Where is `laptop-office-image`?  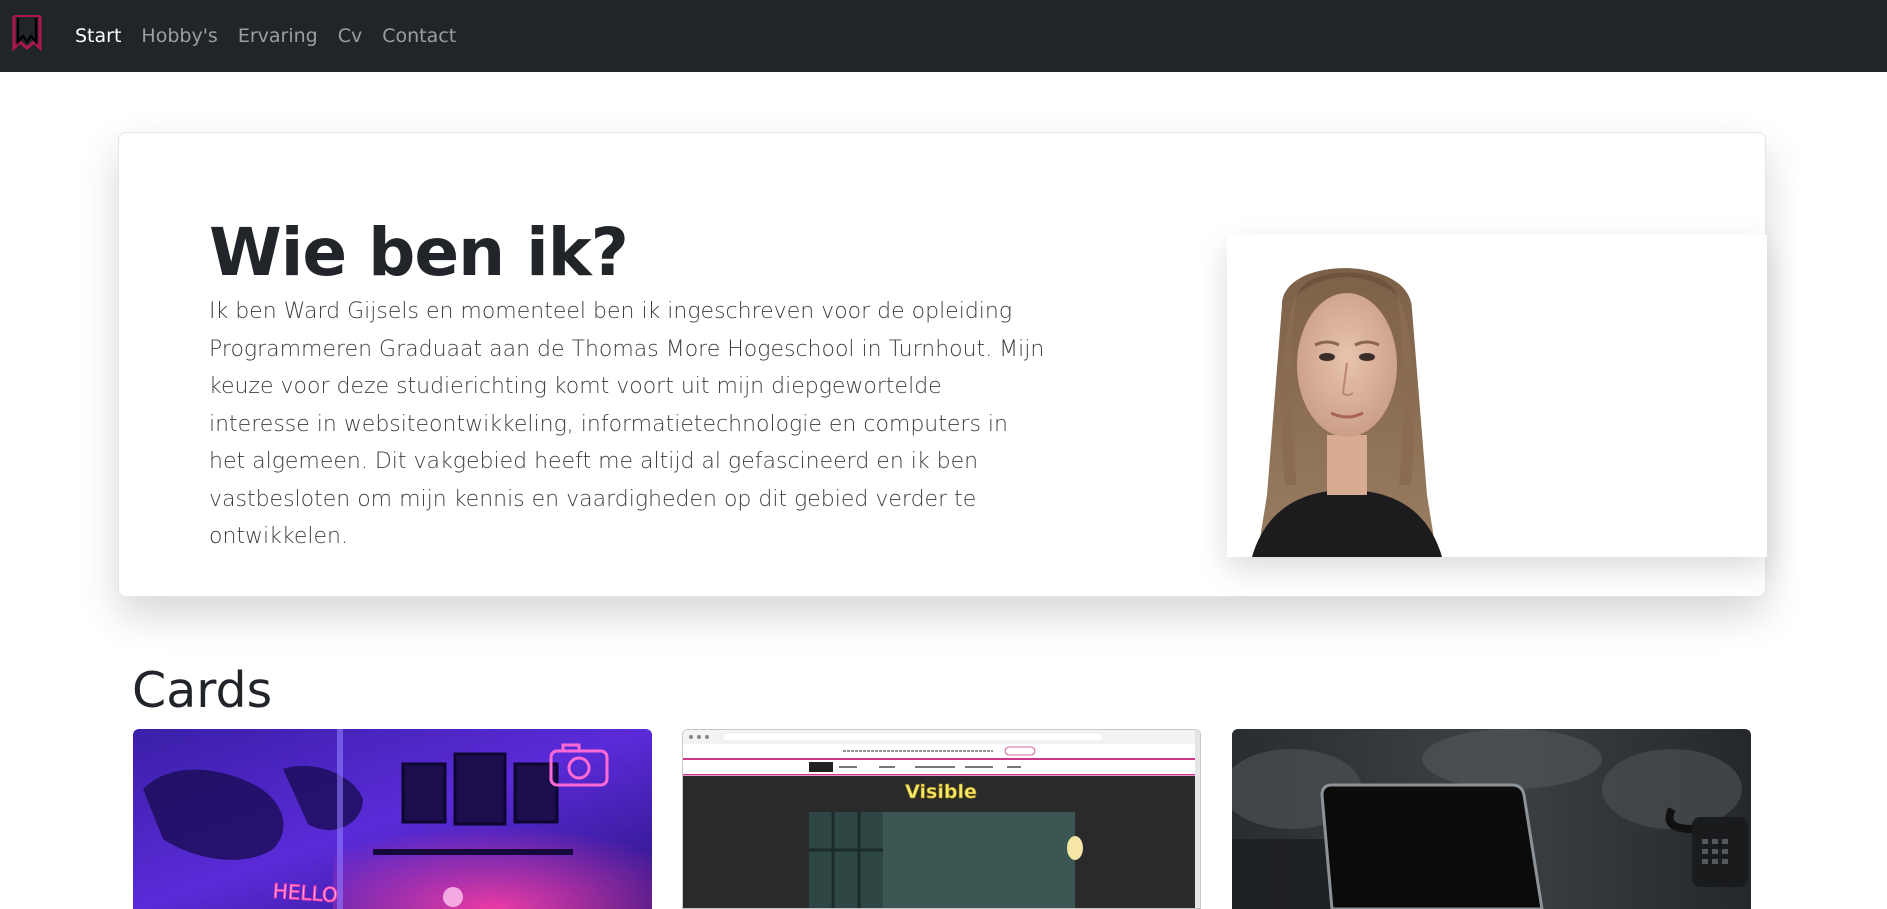
laptop-office-image is located at coordinates (1491, 819).